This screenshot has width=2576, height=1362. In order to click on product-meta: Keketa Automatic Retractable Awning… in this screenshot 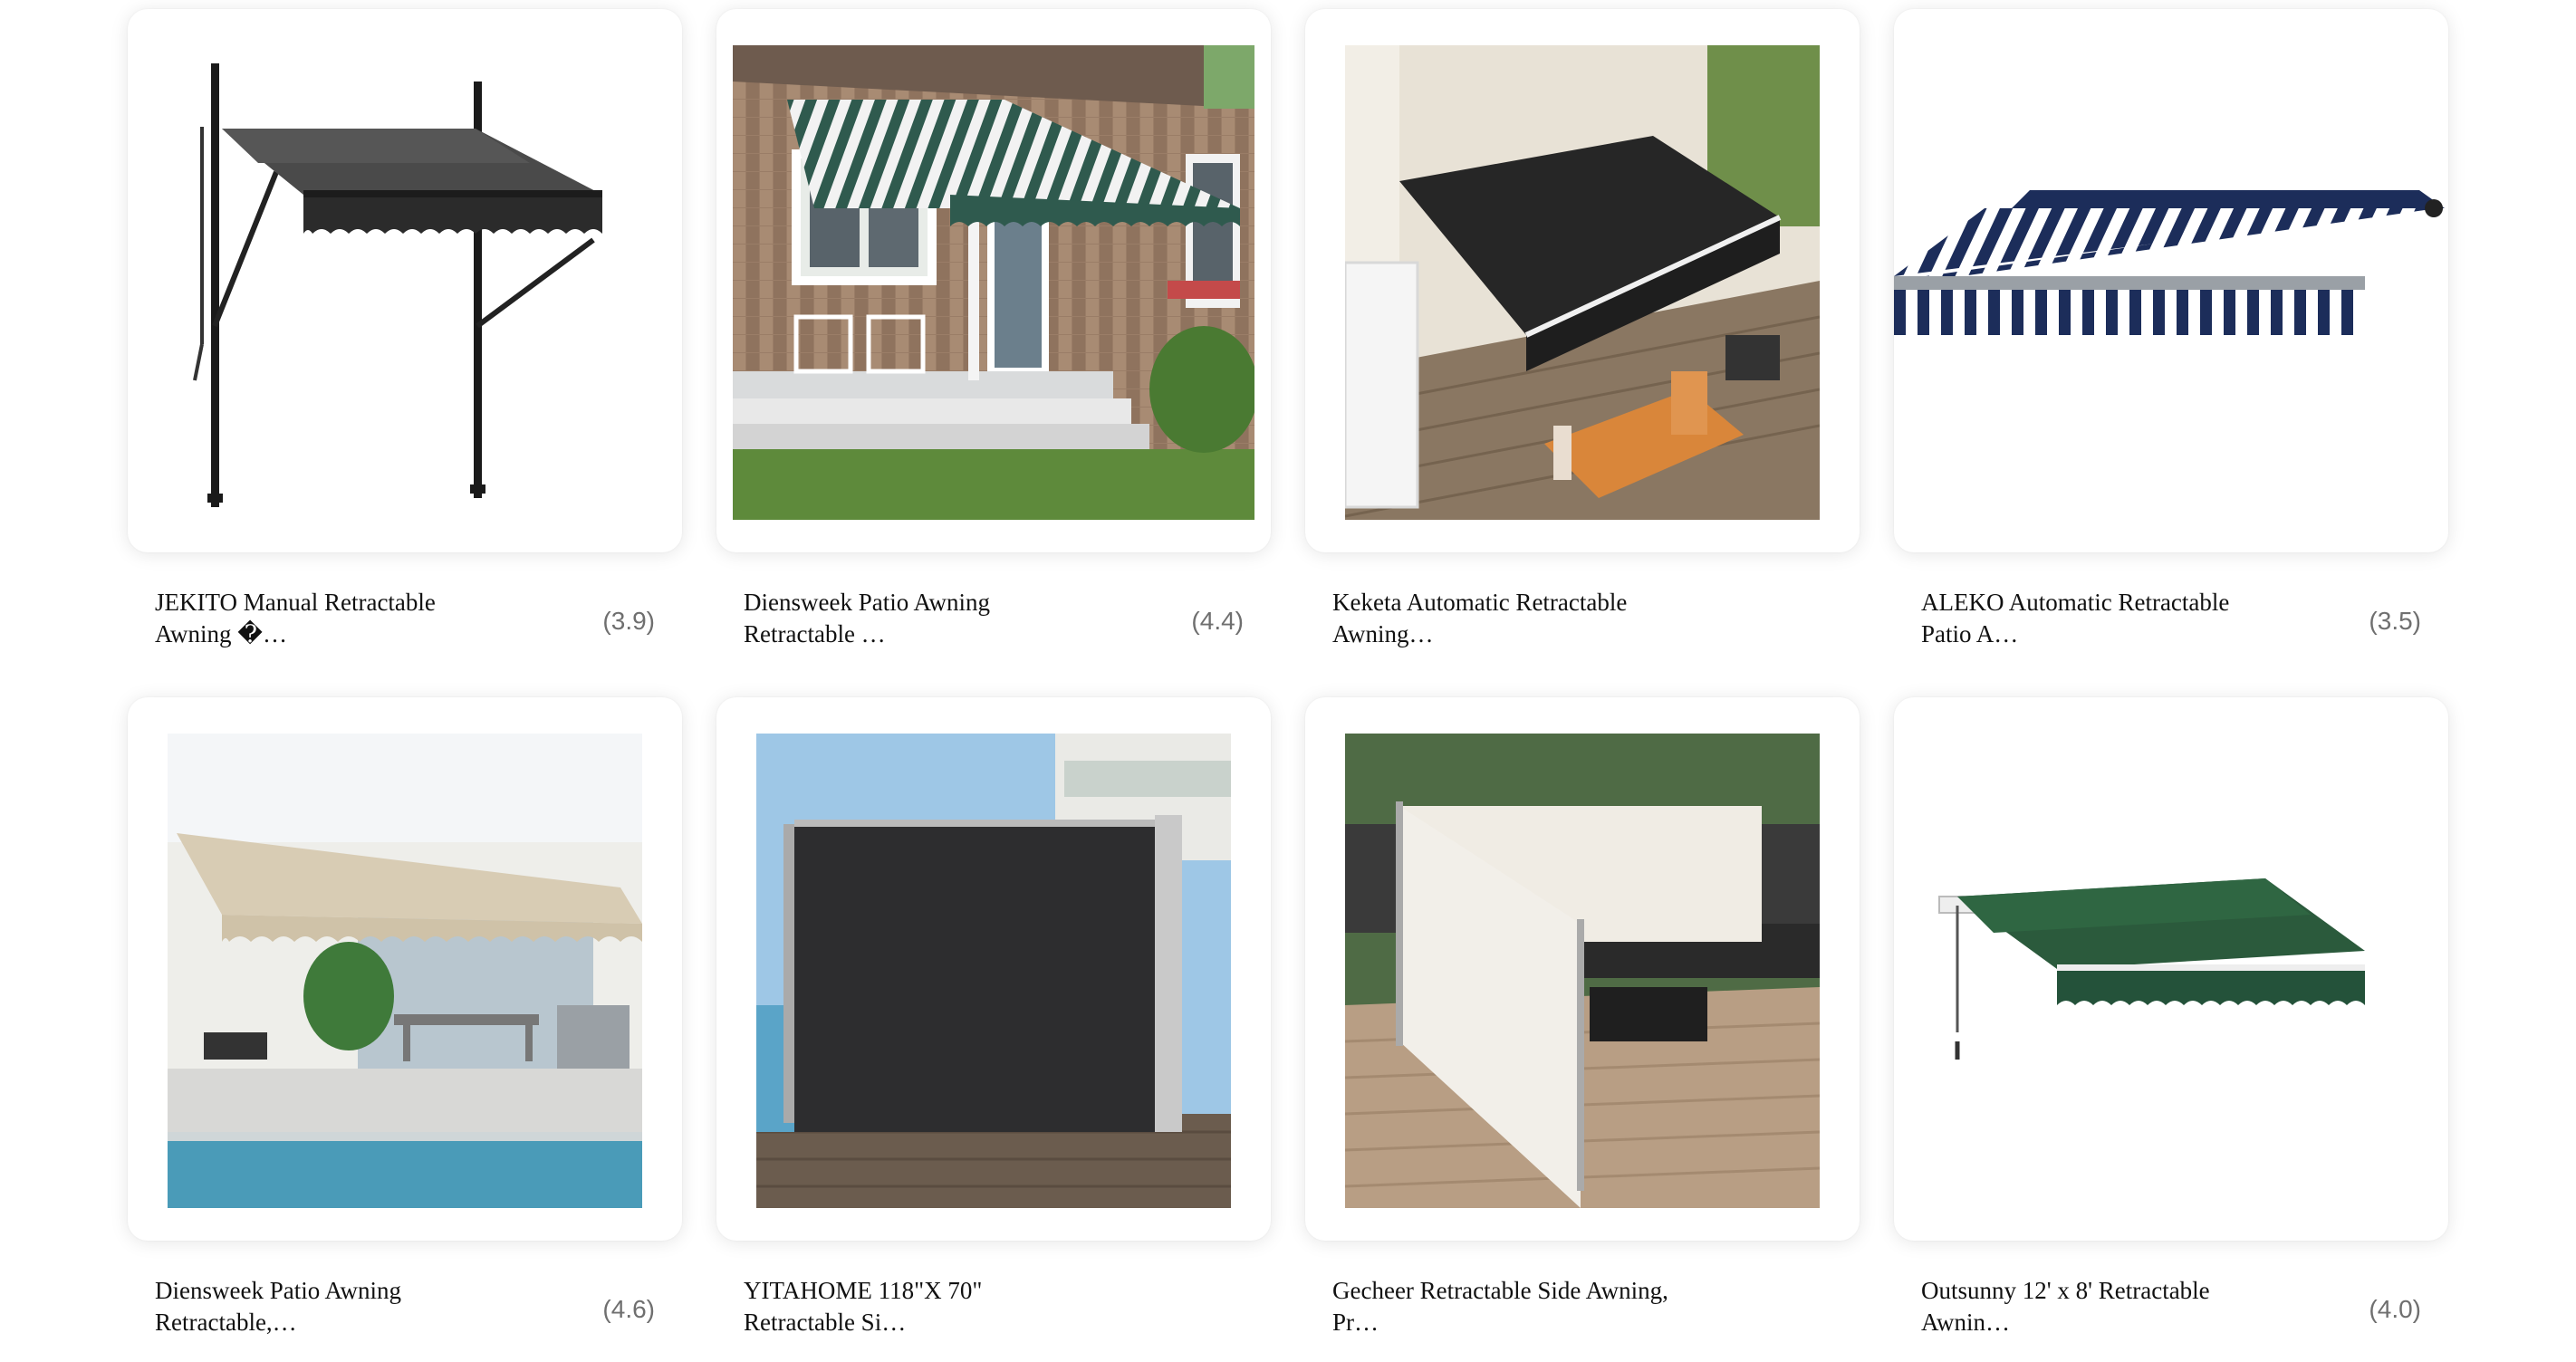, I will do `click(1582, 618)`.